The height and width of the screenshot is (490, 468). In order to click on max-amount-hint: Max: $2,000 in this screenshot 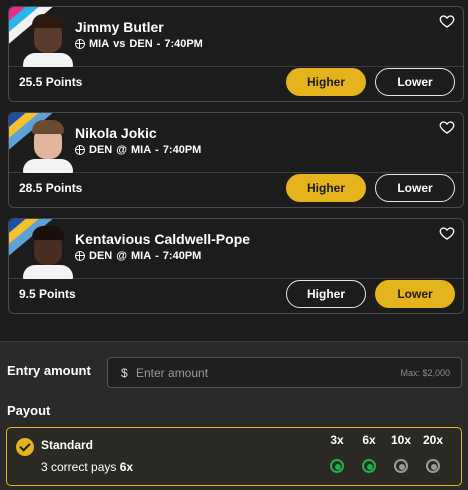, I will do `click(425, 373)`.